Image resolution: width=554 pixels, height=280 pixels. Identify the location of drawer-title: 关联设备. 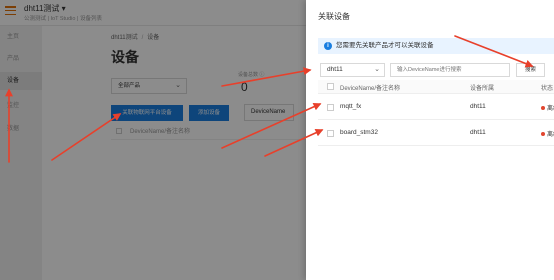
(334, 16).